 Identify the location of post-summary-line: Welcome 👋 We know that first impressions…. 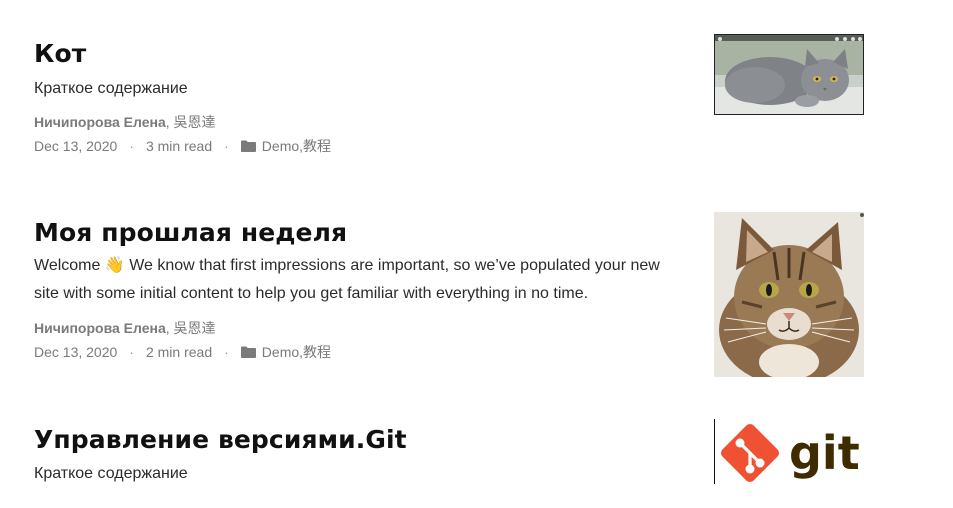
(347, 265).